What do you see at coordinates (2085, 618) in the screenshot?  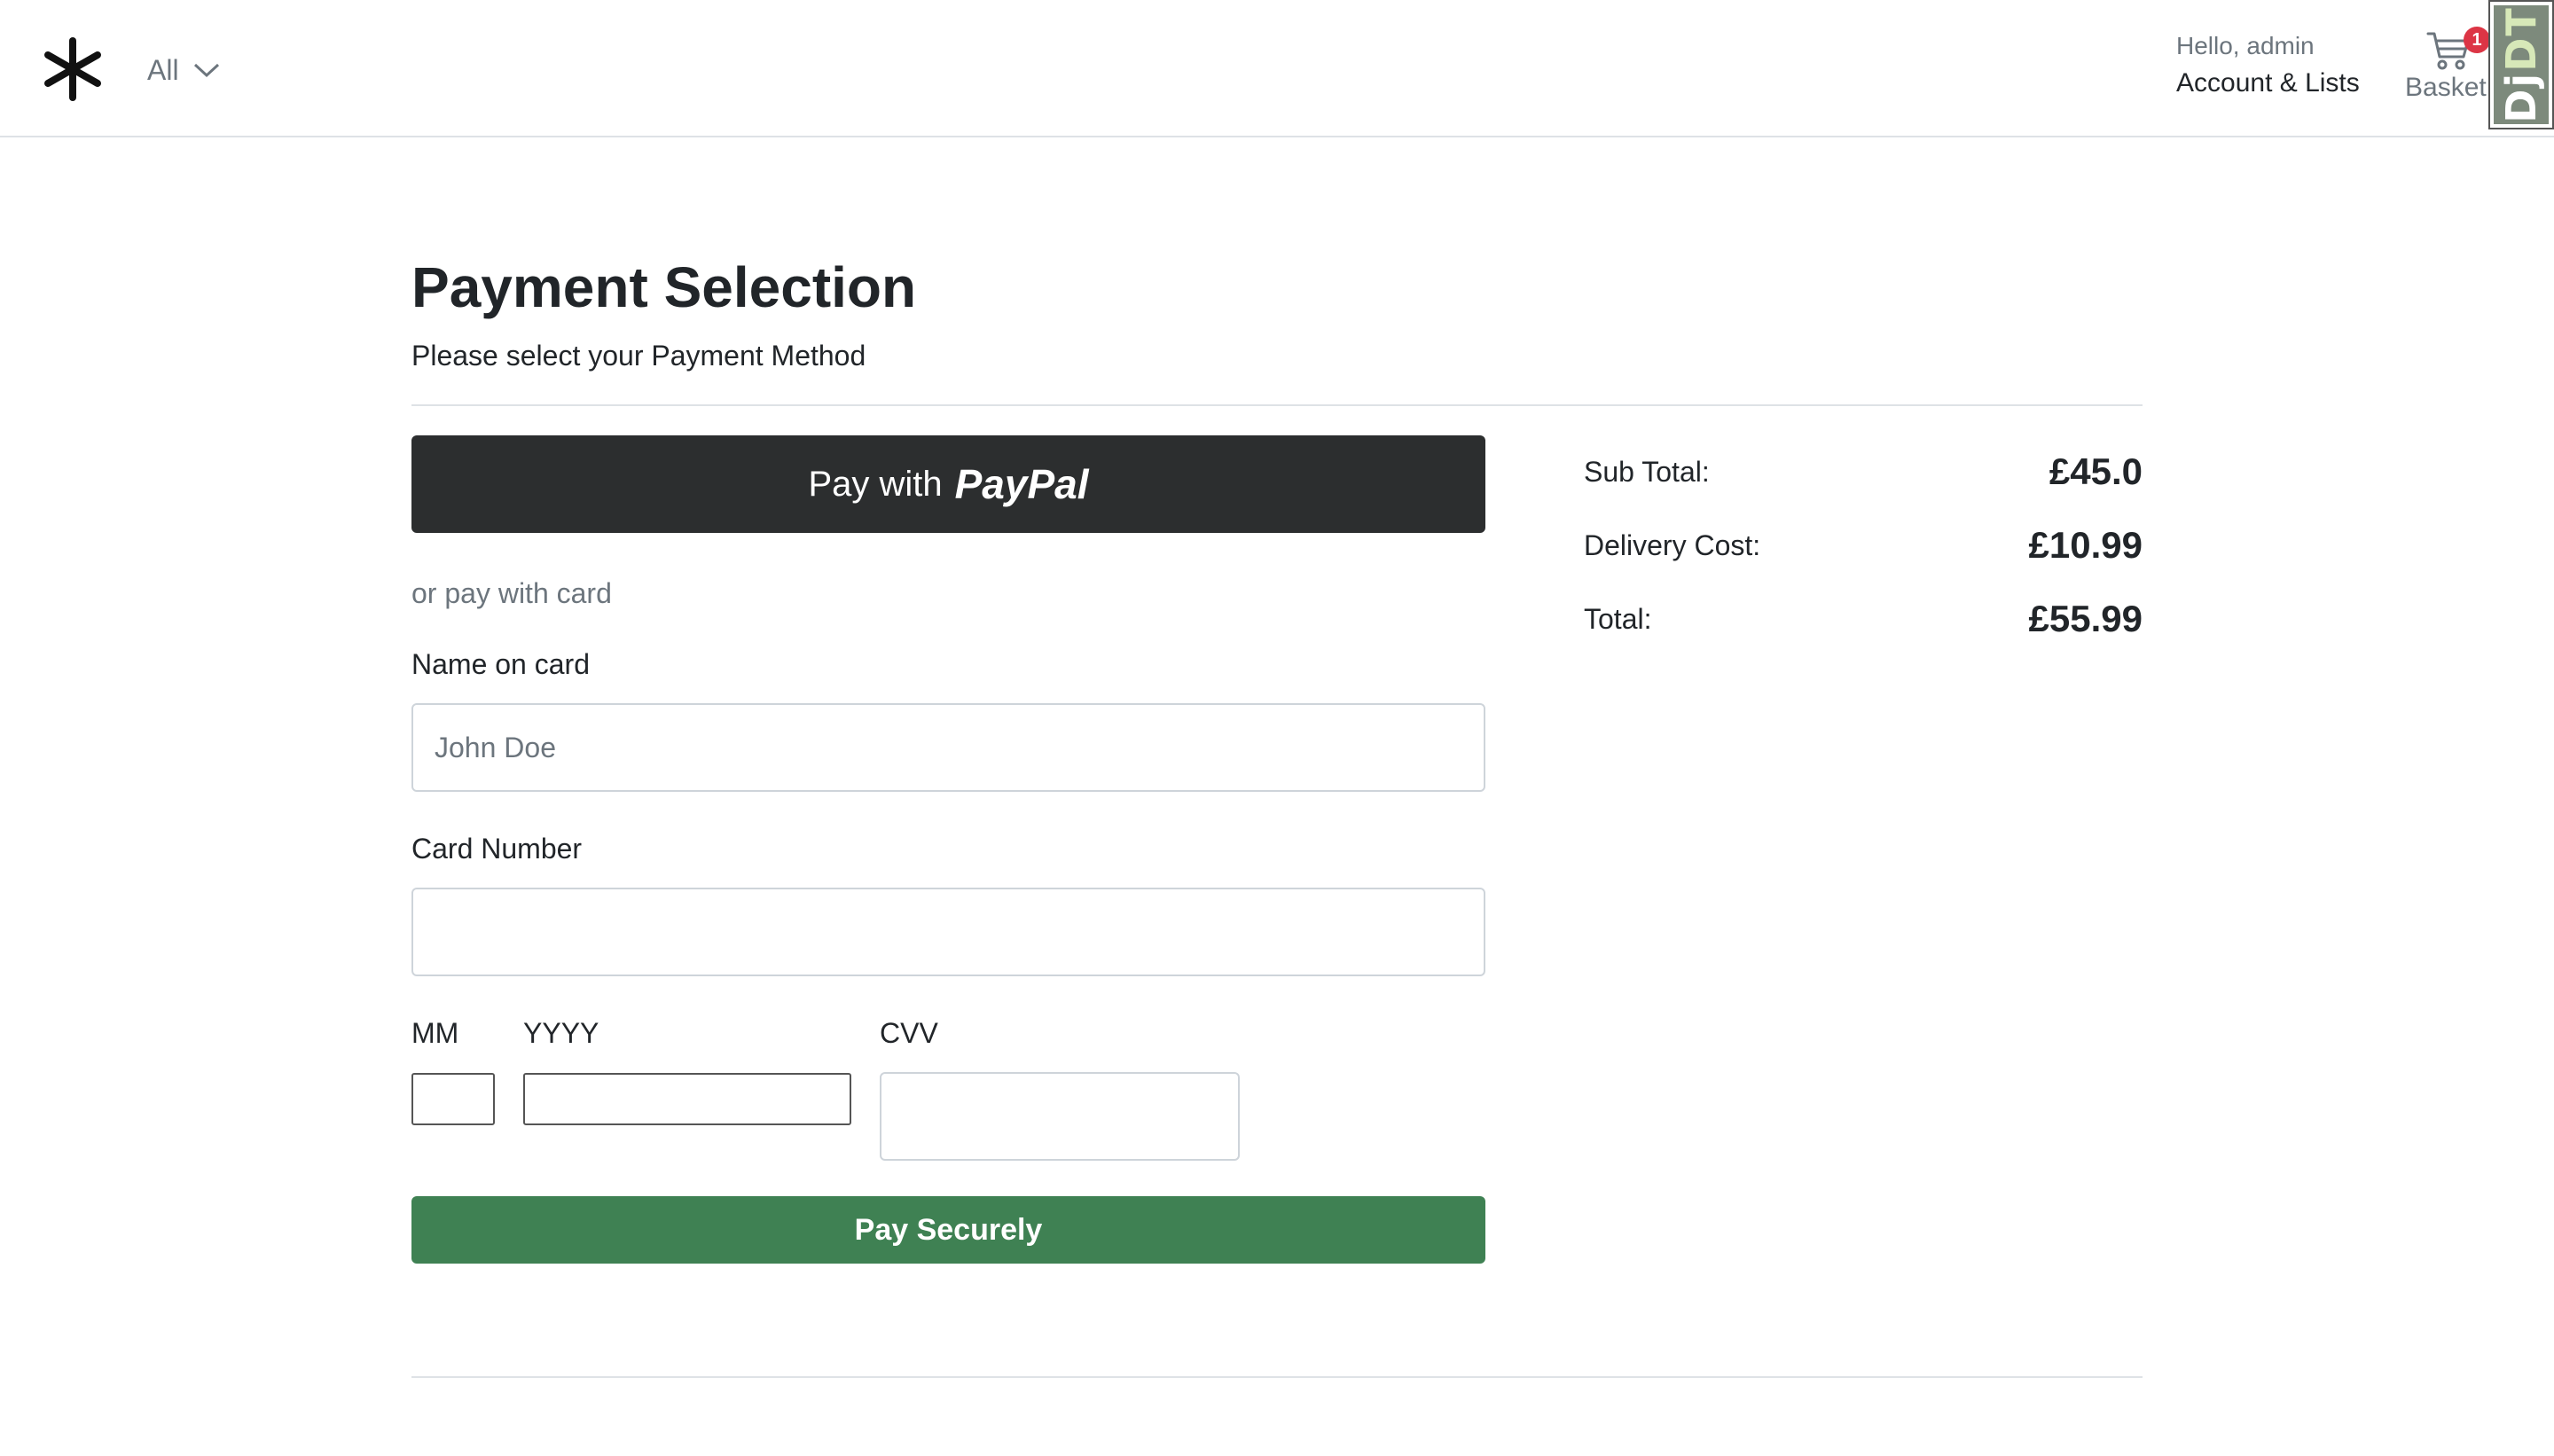 I see `total-value: £55.99` at bounding box center [2085, 618].